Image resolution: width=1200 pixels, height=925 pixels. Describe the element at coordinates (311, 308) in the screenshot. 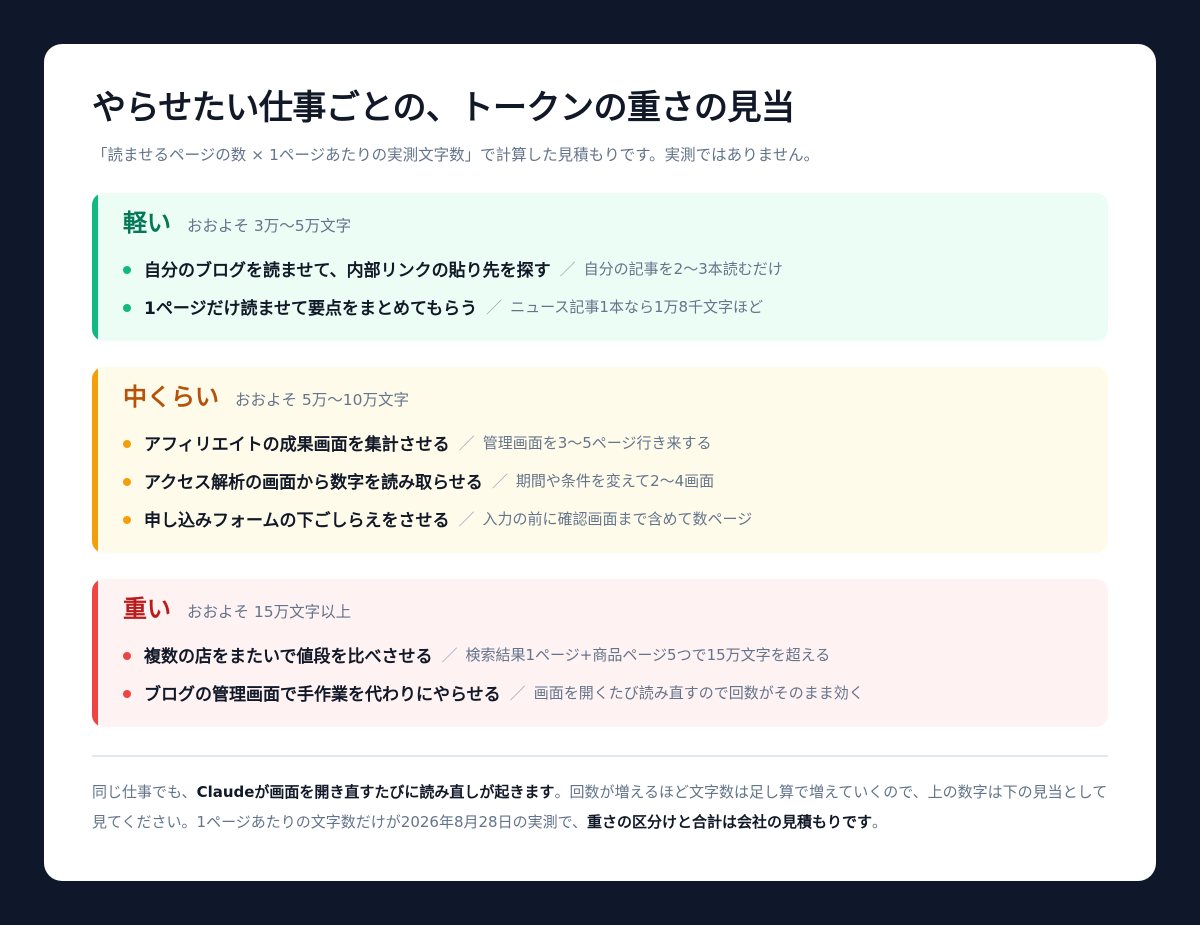

I see `task-title: 1ページだけ読ませて要点をまとめてもらう` at that location.